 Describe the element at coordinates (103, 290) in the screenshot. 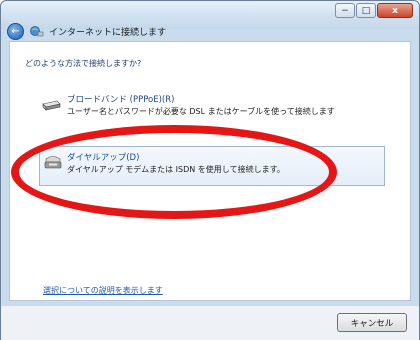

I see `help-link: 選択についての説明を表示します` at that location.